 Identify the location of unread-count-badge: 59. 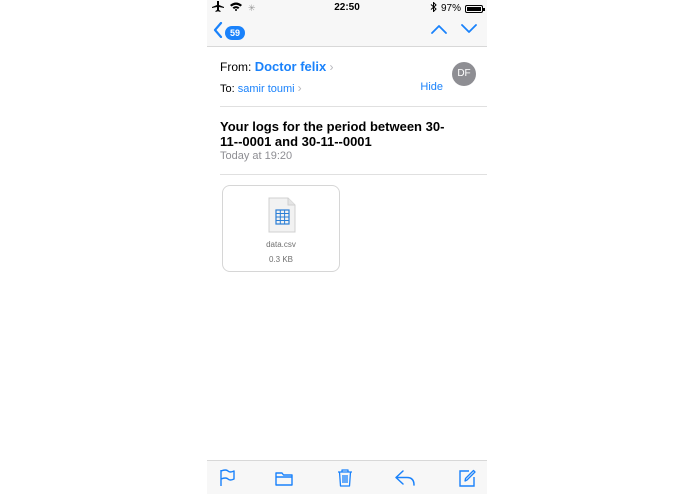
(235, 32).